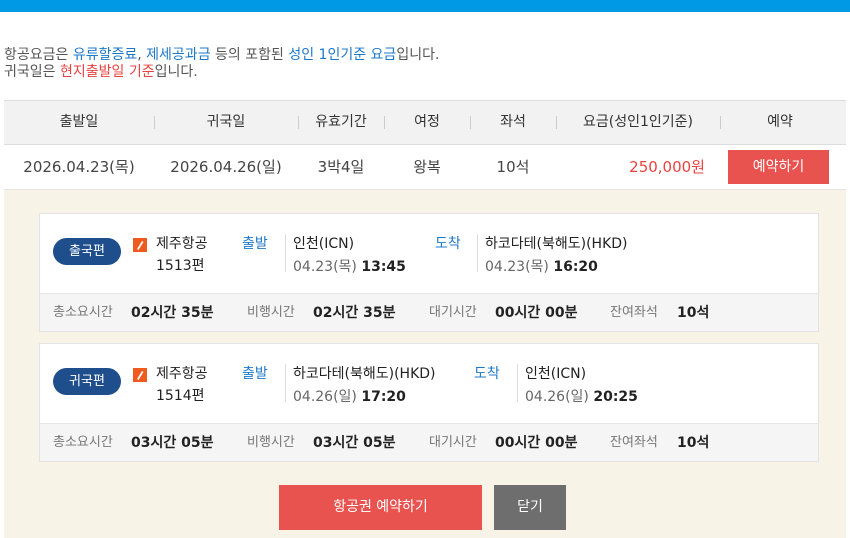  What do you see at coordinates (226, 122) in the screenshot?
I see `header-return: 귀국일` at bounding box center [226, 122].